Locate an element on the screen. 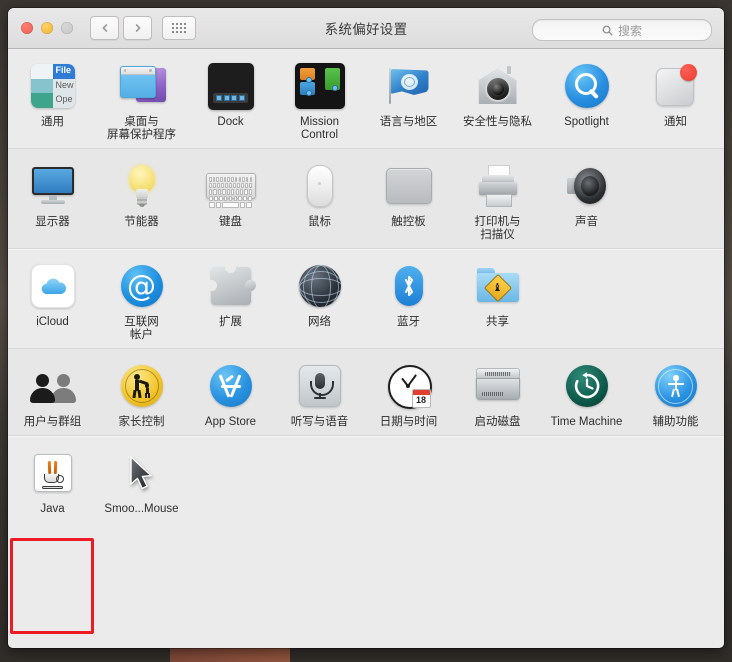 This screenshot has height=662, width=732. pref-pane-smoothmouse: Smoo...Mouse is located at coordinates (141, 480).